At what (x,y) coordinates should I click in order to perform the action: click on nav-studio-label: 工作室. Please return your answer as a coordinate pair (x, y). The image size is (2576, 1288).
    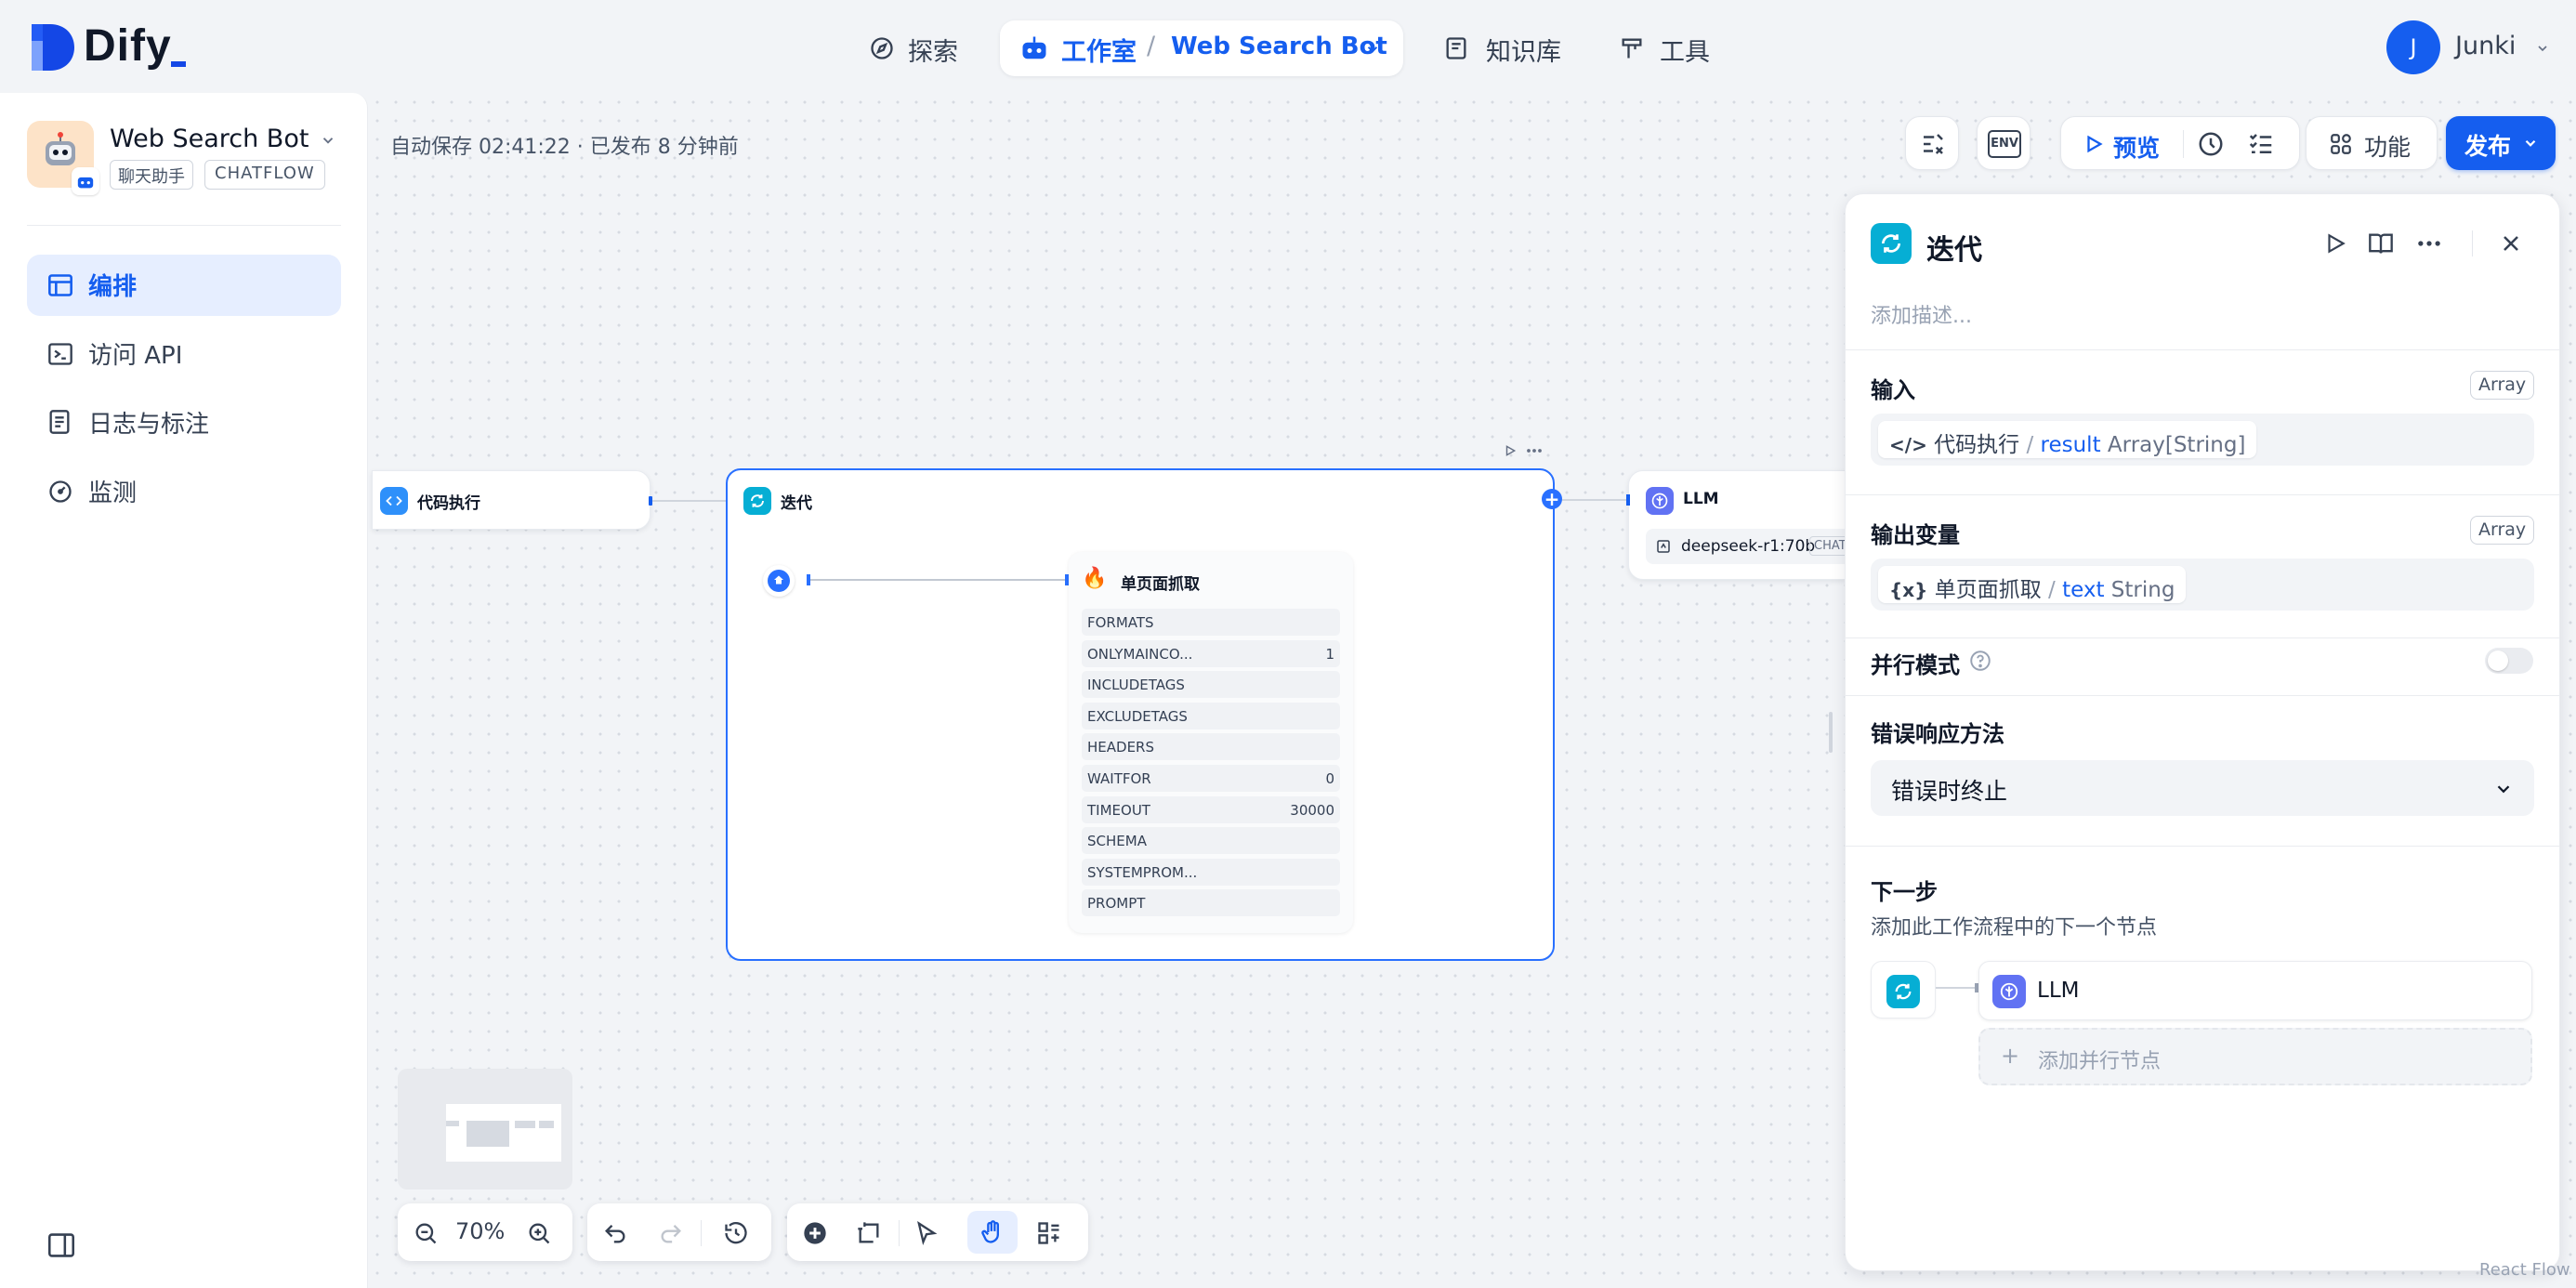
    Looking at the image, I should click on (1099, 52).